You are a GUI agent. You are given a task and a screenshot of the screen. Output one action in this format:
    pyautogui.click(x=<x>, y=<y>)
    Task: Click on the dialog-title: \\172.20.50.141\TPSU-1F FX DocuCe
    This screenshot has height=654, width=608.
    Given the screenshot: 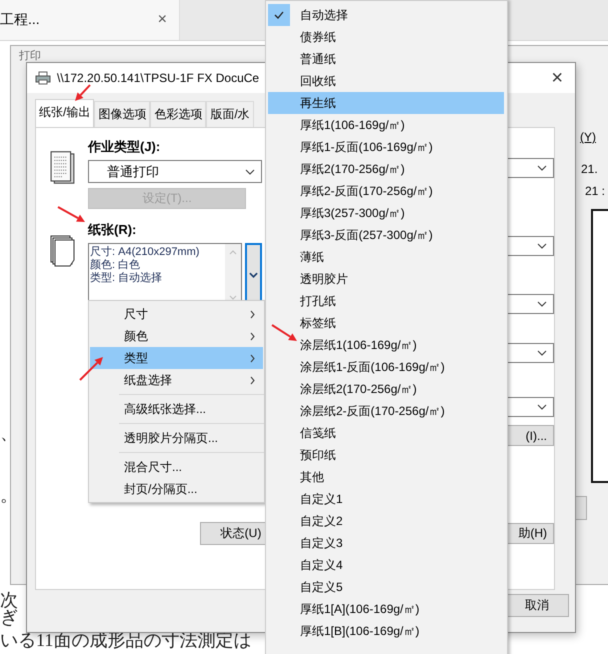 What is the action you would take?
    pyautogui.click(x=158, y=78)
    